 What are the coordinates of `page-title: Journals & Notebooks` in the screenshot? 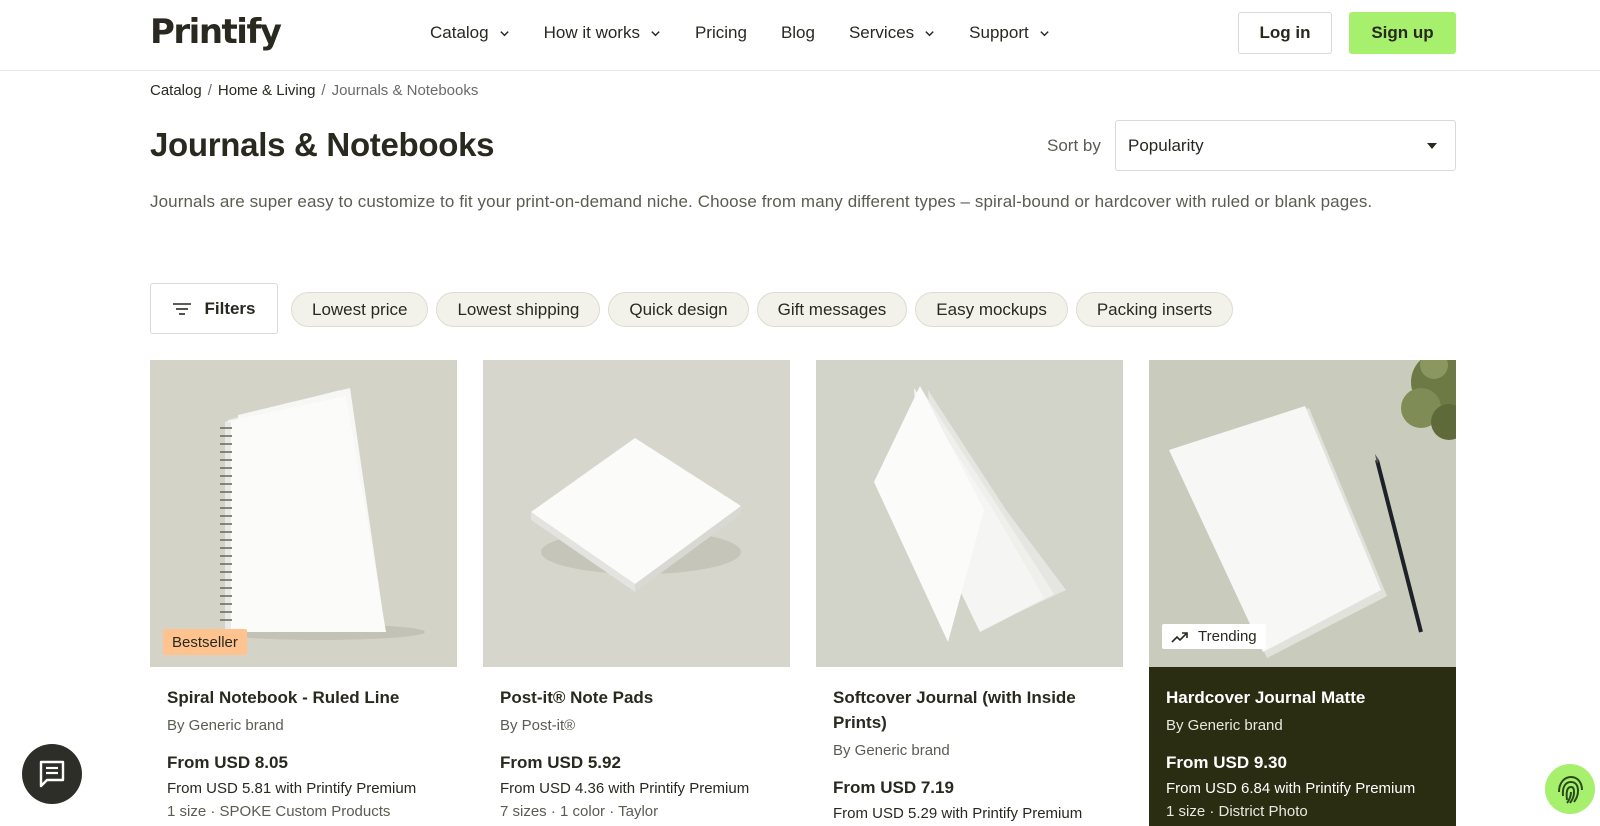 It's located at (322, 144).